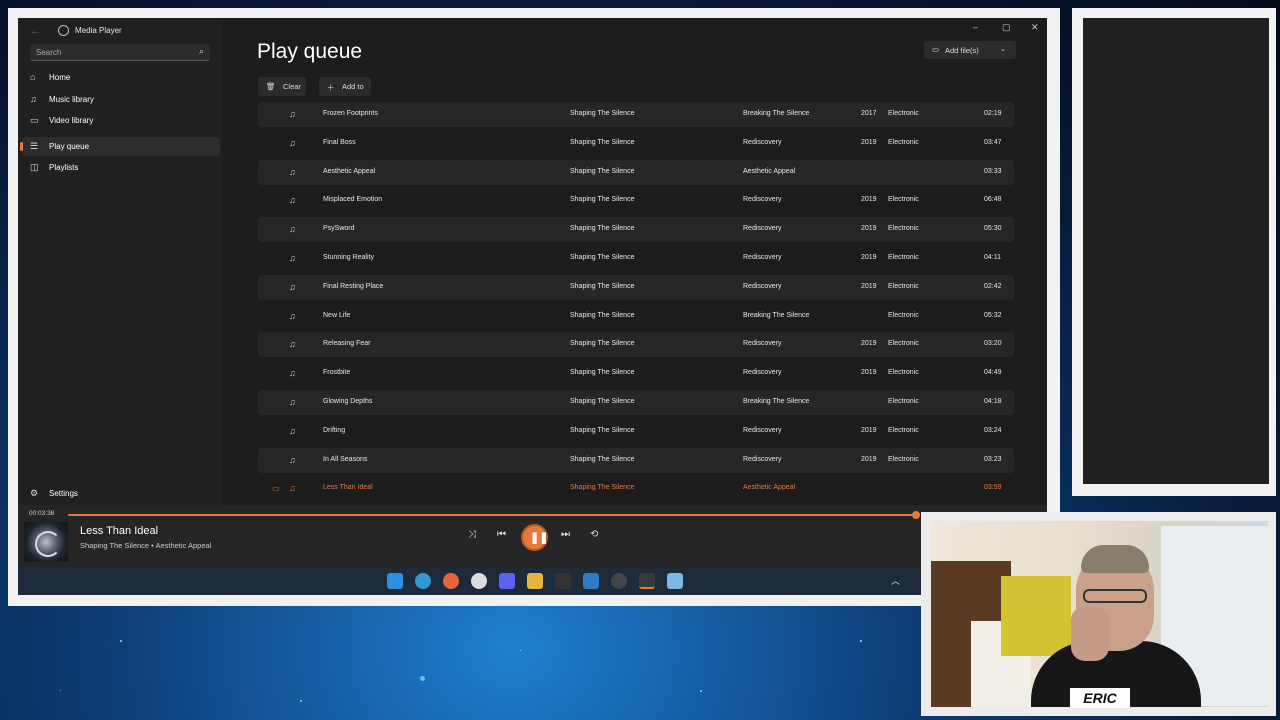  Describe the element at coordinates (1115, 596) in the screenshot. I see `person-glasses` at that location.